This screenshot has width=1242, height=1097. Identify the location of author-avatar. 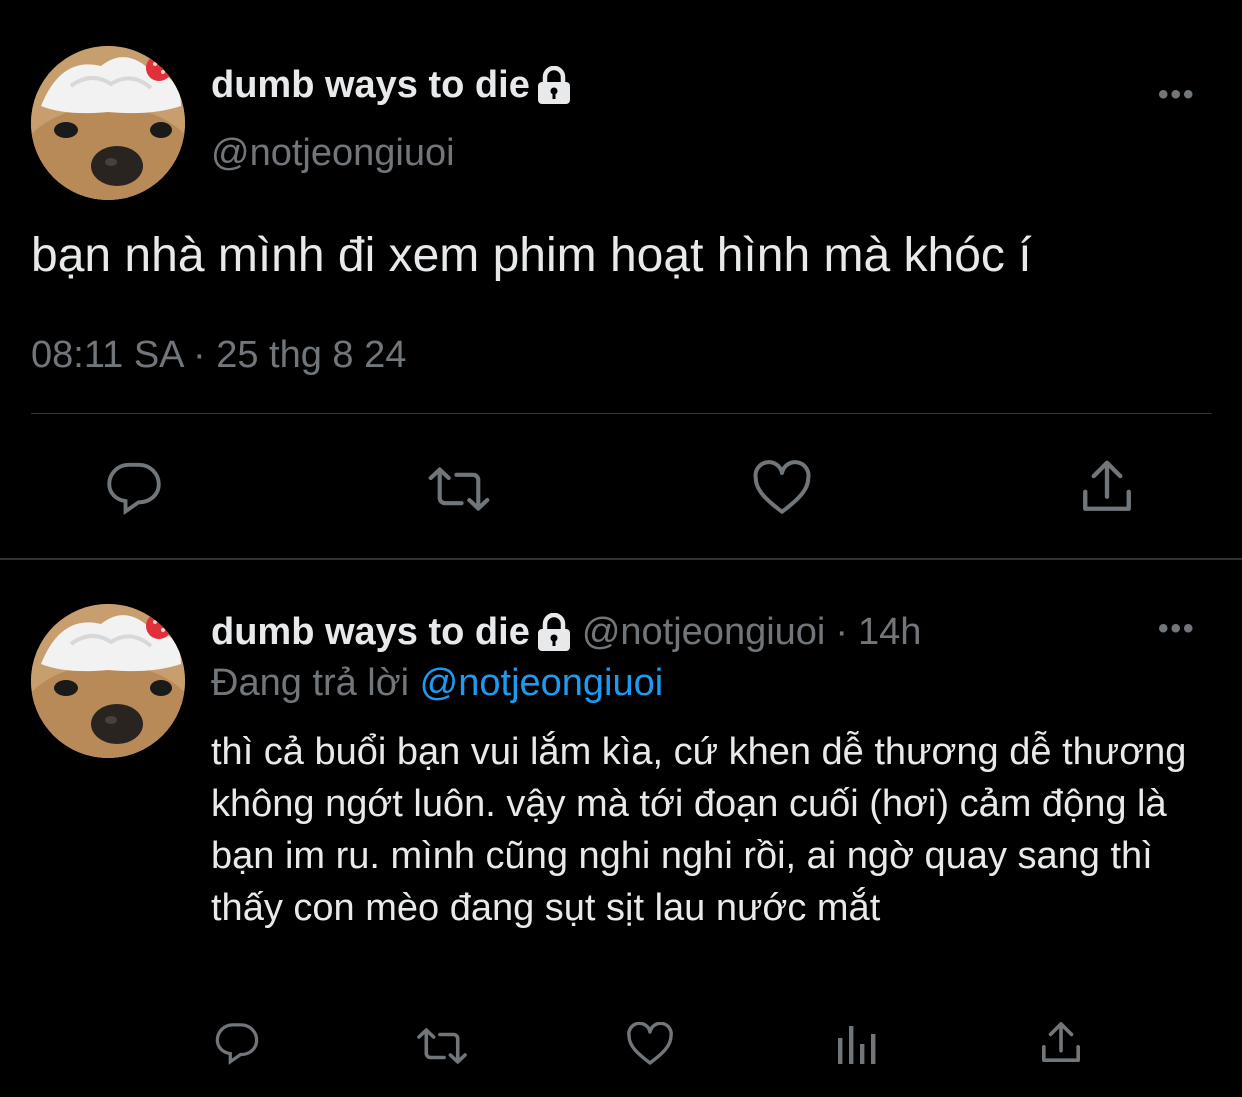
(108, 123).